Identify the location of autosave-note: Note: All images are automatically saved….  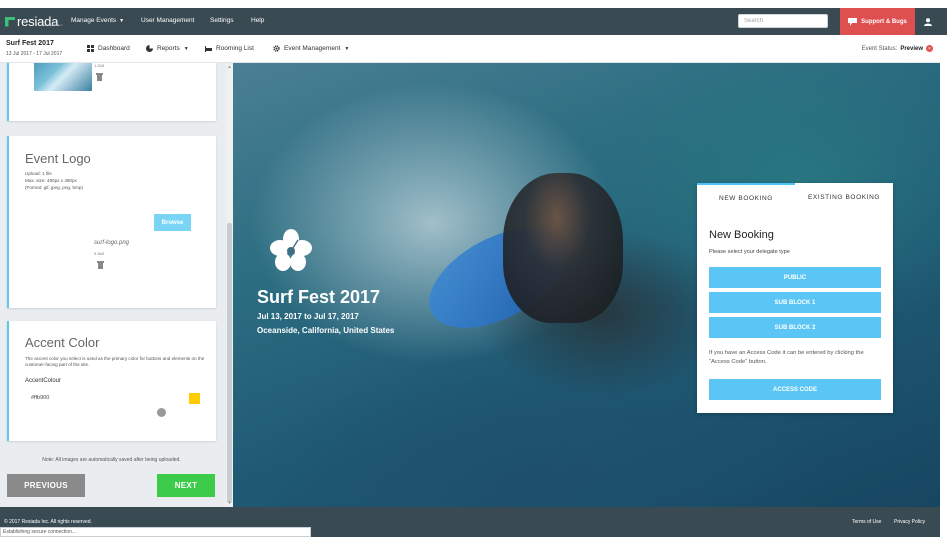
(111, 460).